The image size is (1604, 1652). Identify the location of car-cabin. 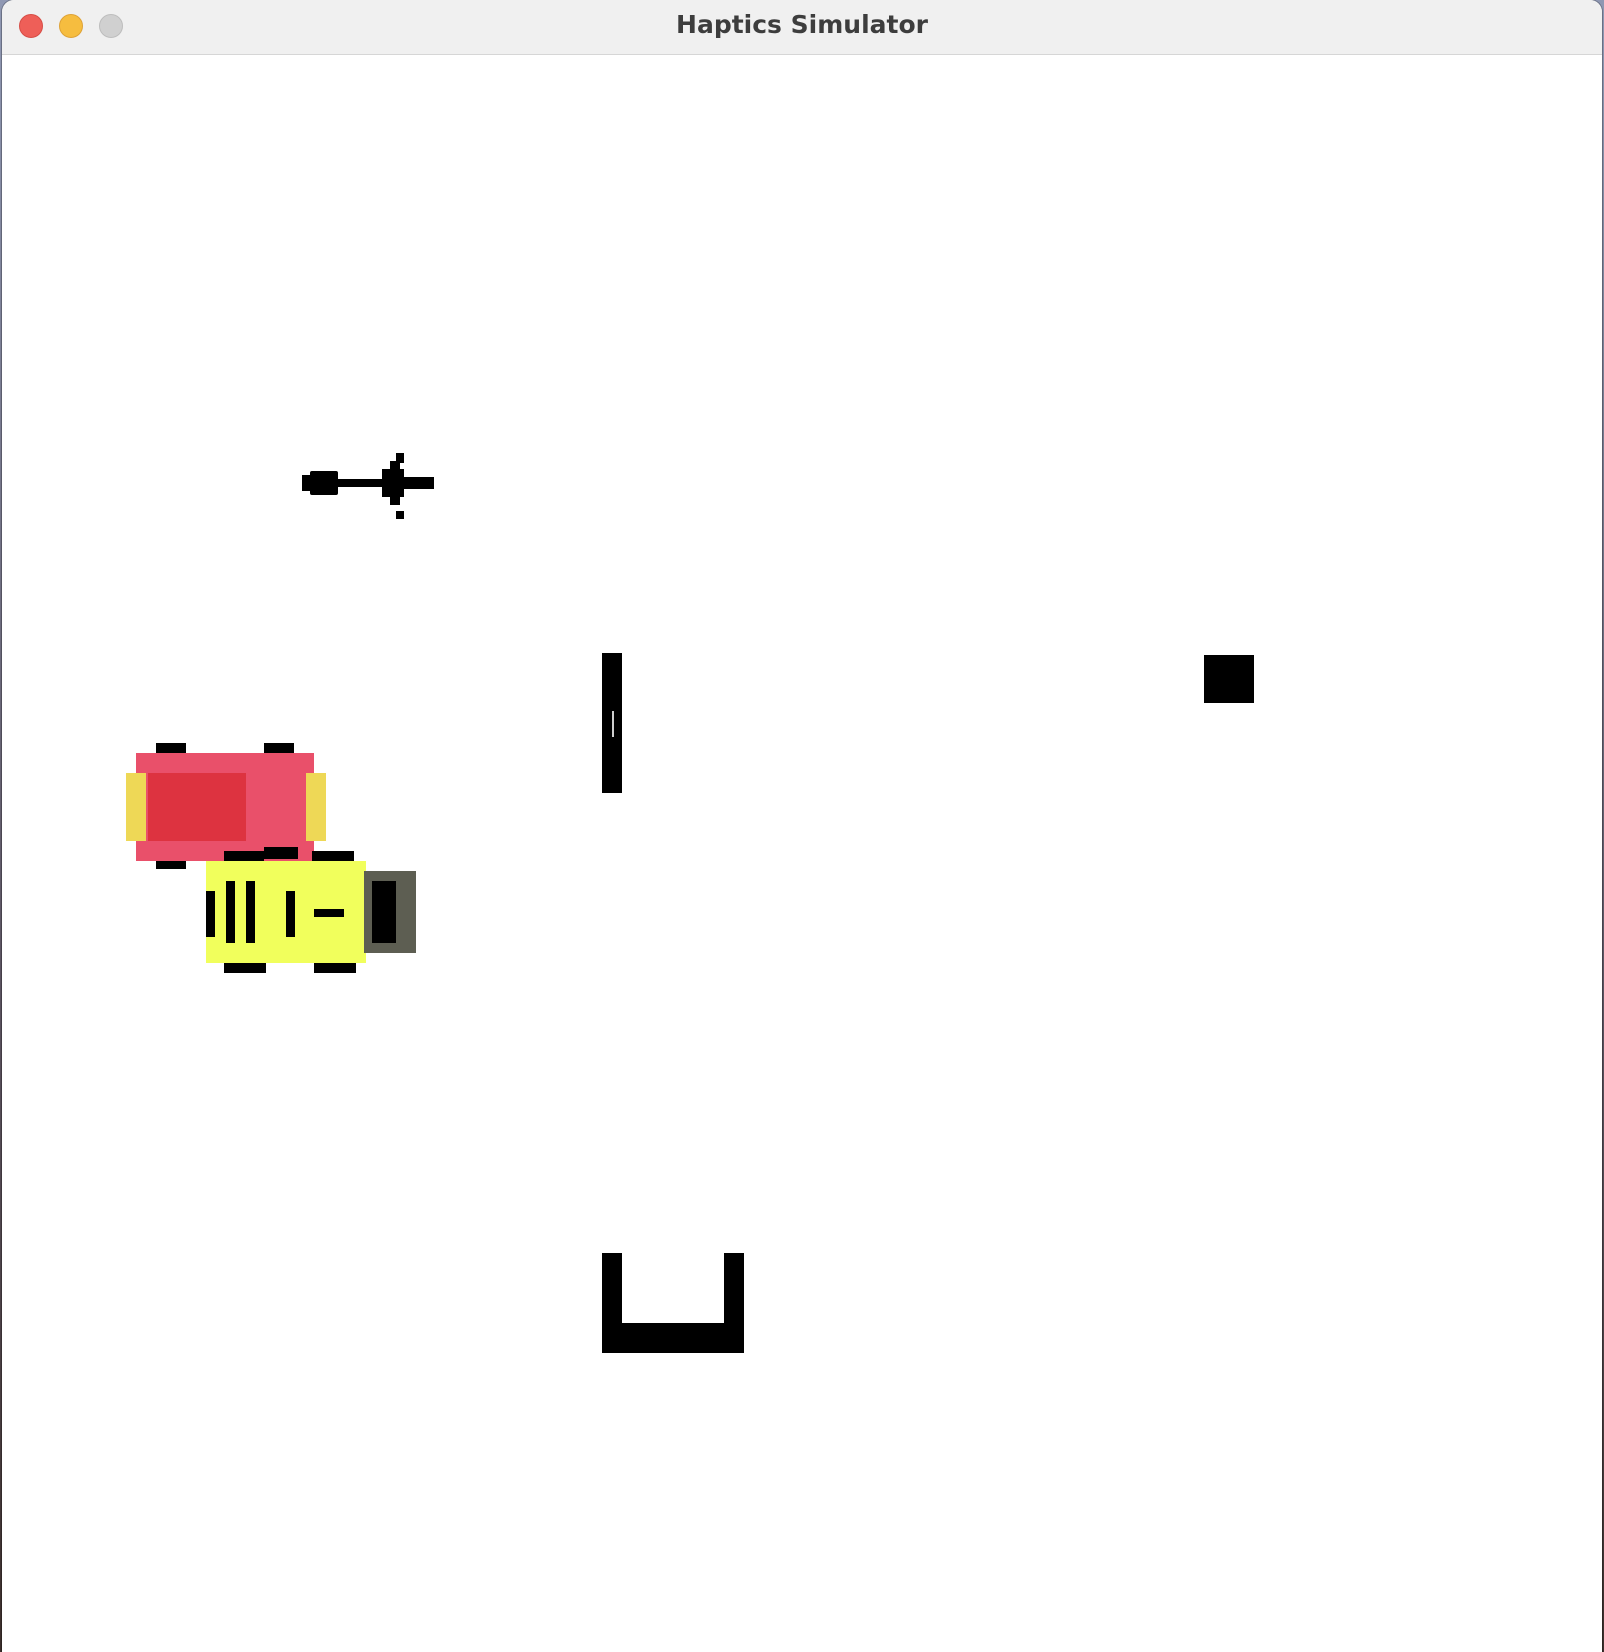
(197, 807).